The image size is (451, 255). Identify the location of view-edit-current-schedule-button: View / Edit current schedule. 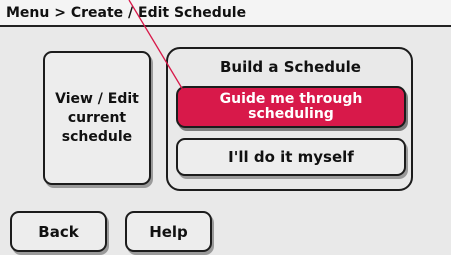
(97, 118).